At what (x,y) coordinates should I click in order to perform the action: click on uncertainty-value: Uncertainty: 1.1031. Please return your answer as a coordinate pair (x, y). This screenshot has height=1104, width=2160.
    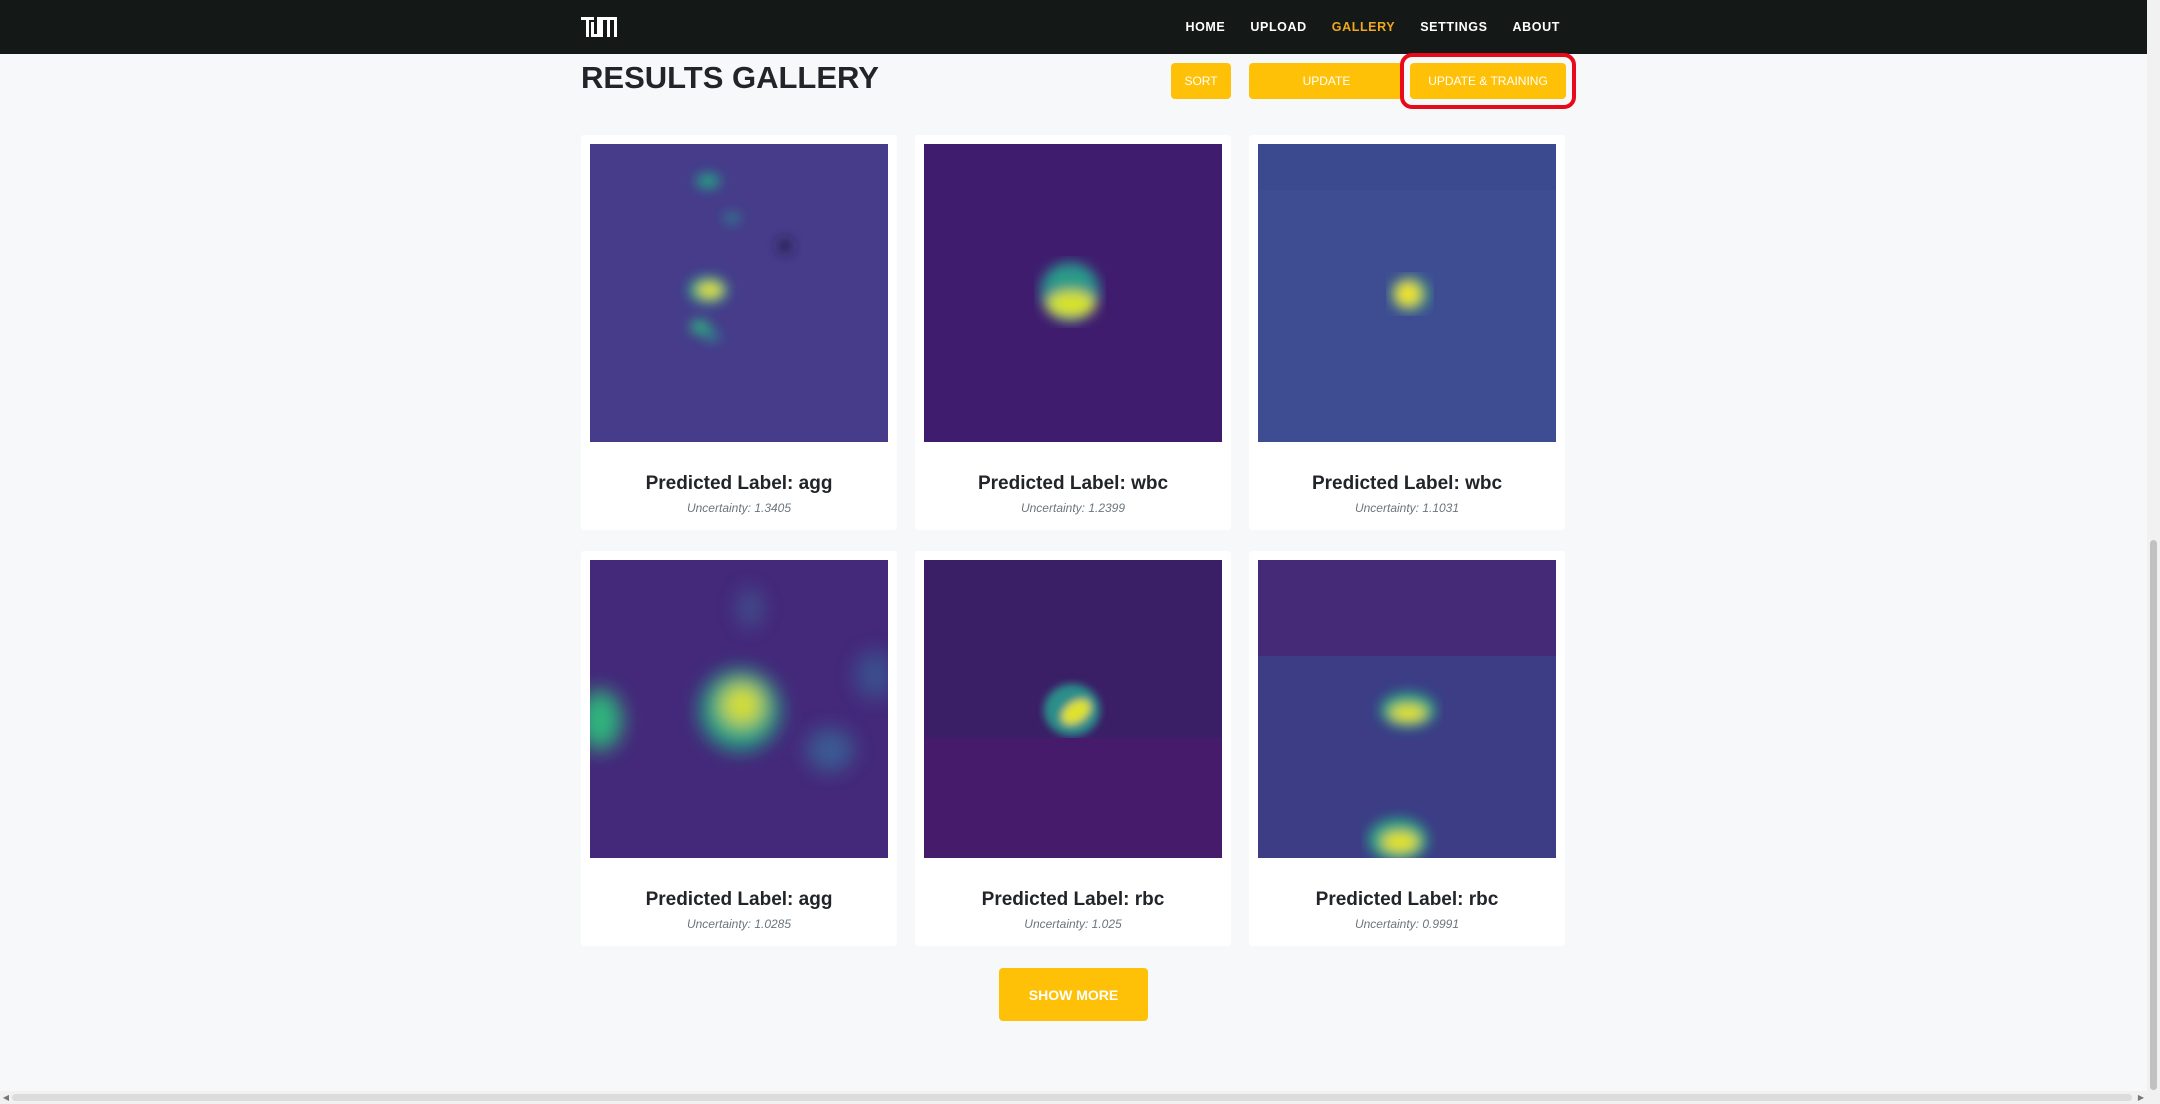
    Looking at the image, I should click on (1407, 508).